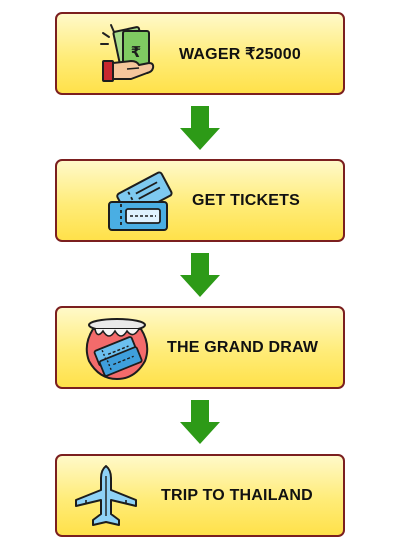  I want to click on airplane-icon, so click(106, 496).